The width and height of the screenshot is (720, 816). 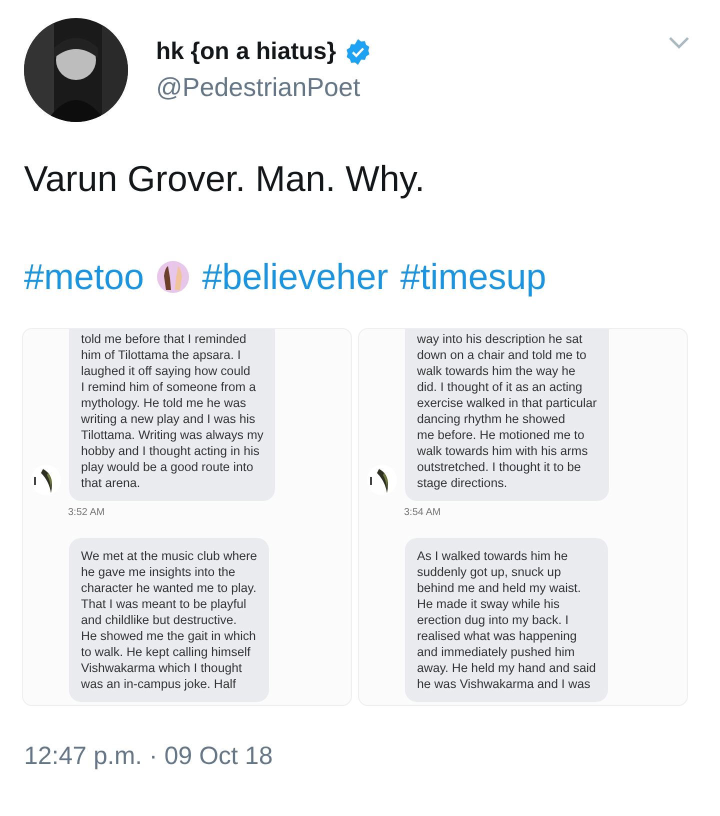 I want to click on author-name: hk {on a hiatus}, so click(x=246, y=52).